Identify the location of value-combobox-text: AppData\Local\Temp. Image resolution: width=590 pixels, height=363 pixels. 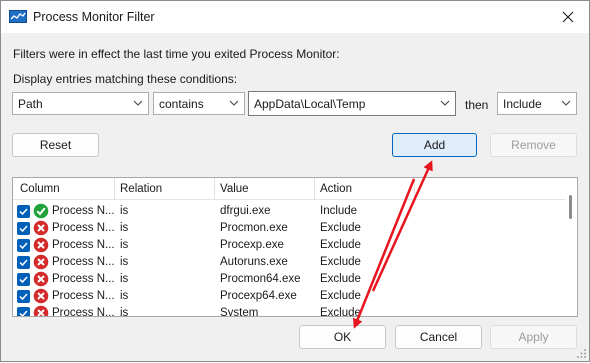
(310, 104).